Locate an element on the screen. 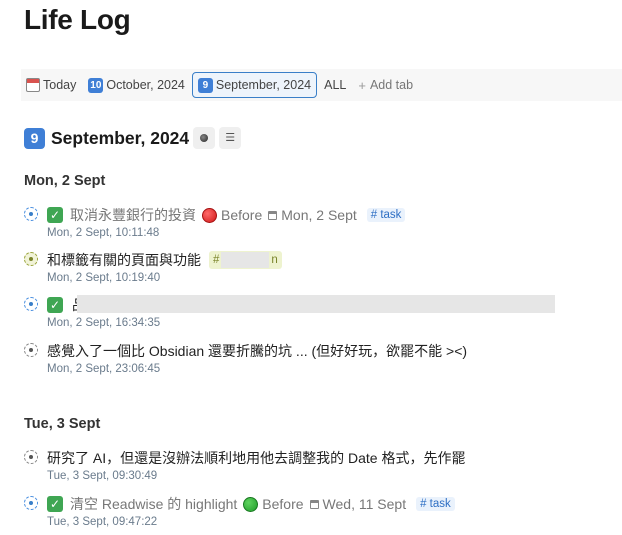 Image resolution: width=622 pixels, height=535 pixels. entry-timestamp: Tue, 3 Sept, 09:30:49 is located at coordinates (102, 476).